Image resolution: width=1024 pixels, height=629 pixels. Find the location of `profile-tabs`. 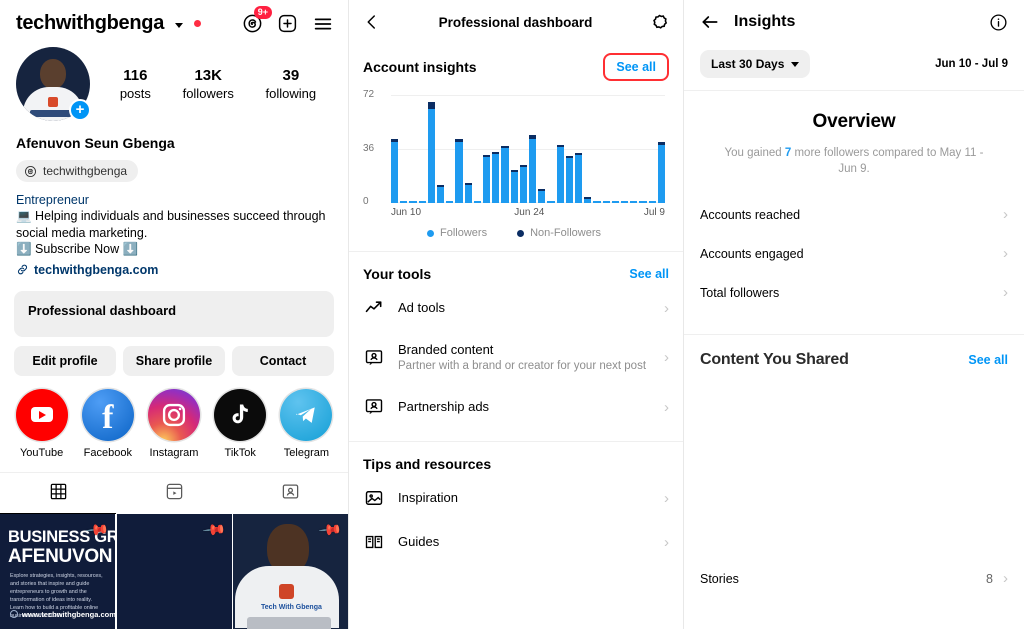

profile-tabs is located at coordinates (174, 492).